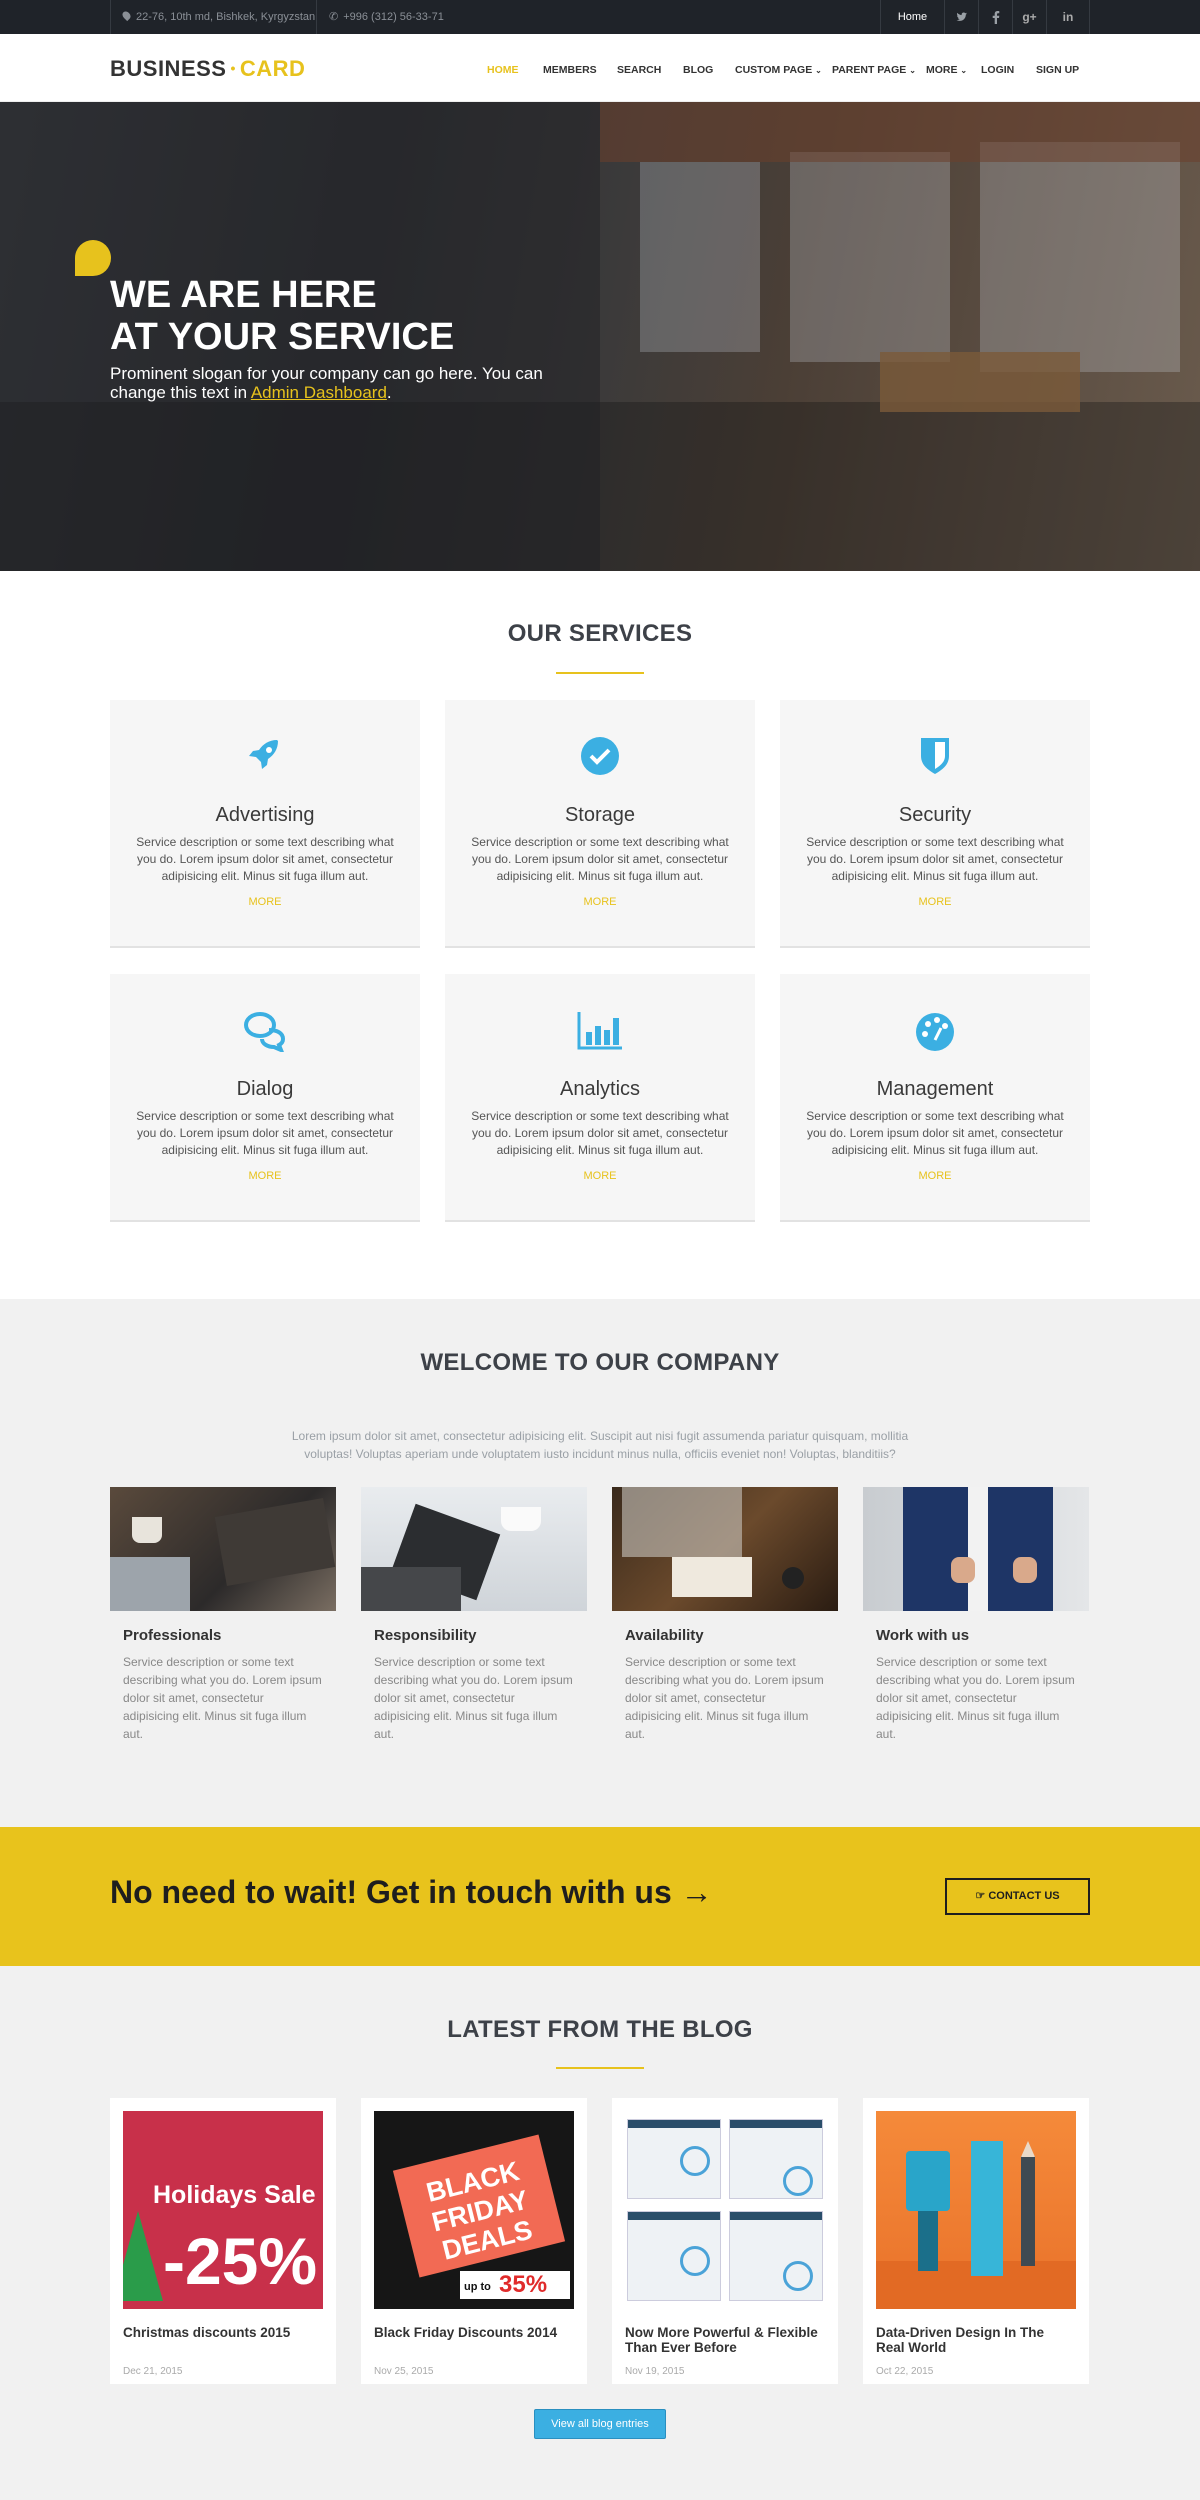 The image size is (1200, 2500). What do you see at coordinates (226, 17) in the screenshot?
I see `address-text: 22-76, 10th md, Bishkek, Kyrgyzstan` at bounding box center [226, 17].